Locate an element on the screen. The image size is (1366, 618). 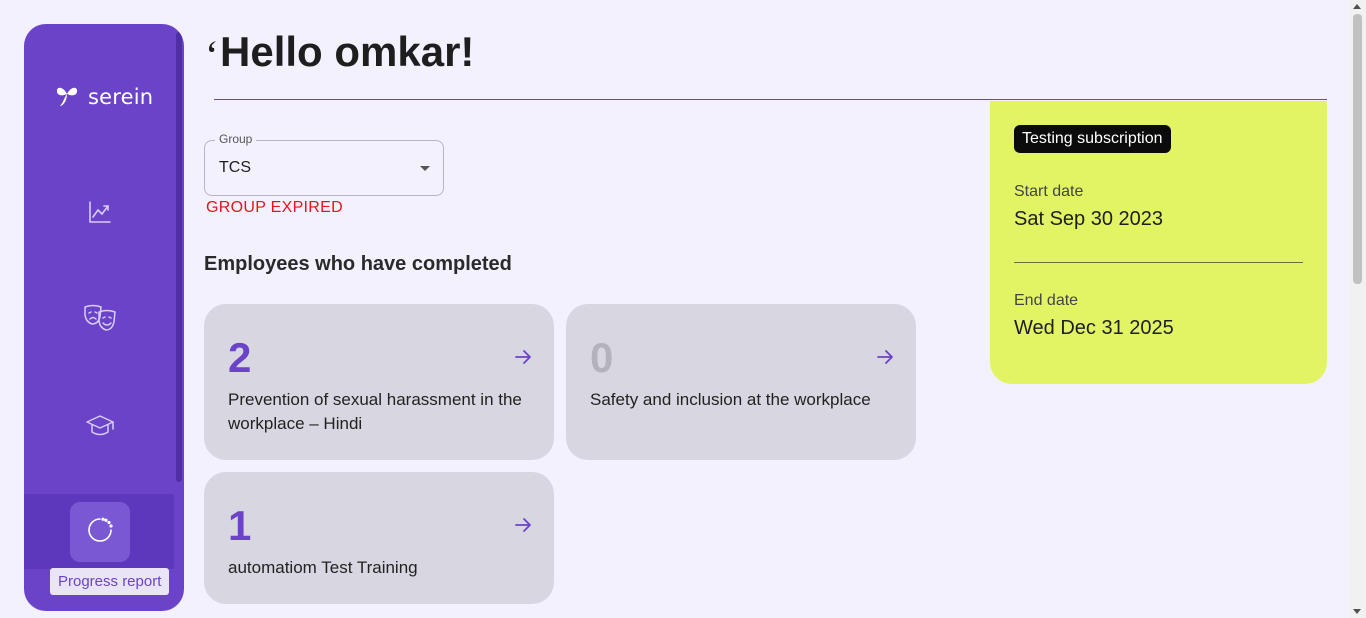
tooltip-progress-report: Progress report is located at coordinates (110, 581).